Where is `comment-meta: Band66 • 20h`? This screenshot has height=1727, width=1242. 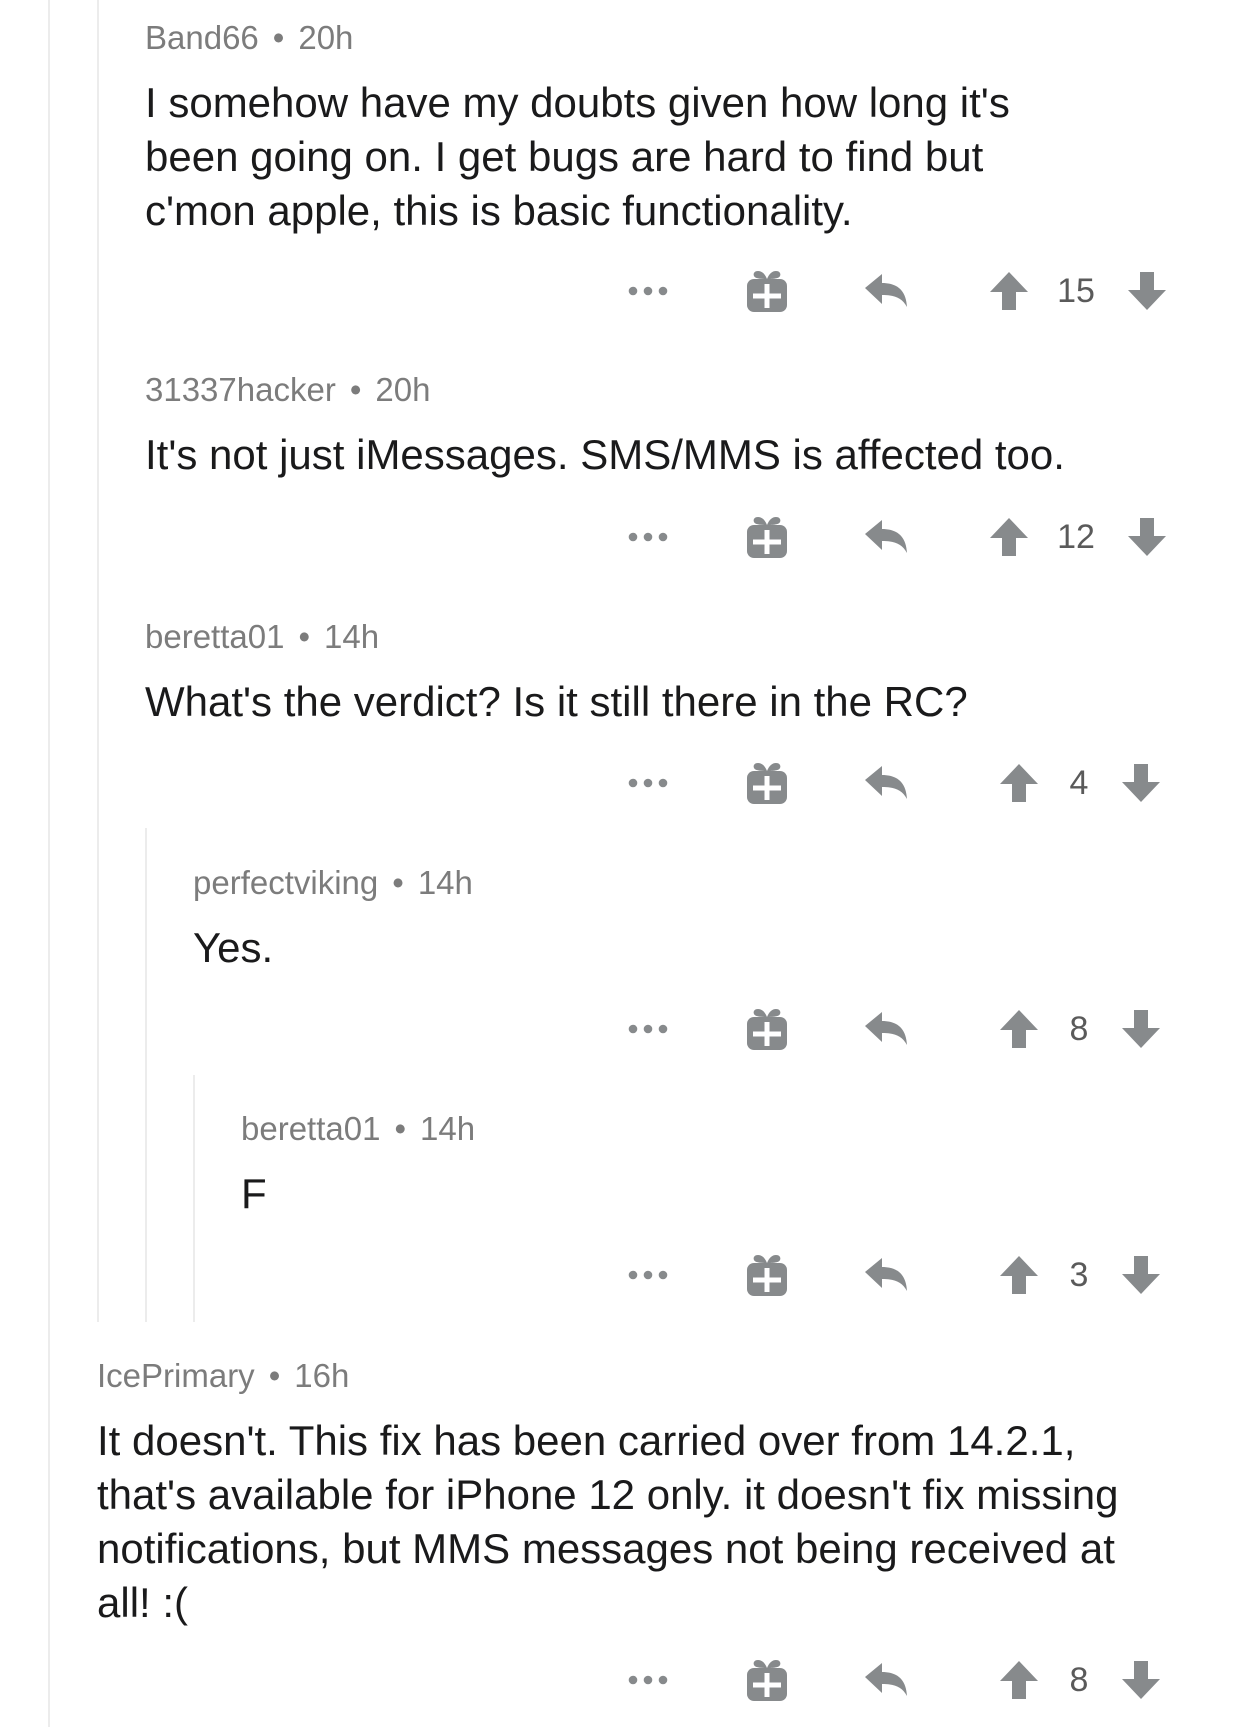
comment-meta: Band66 • 20h is located at coordinates (625, 38).